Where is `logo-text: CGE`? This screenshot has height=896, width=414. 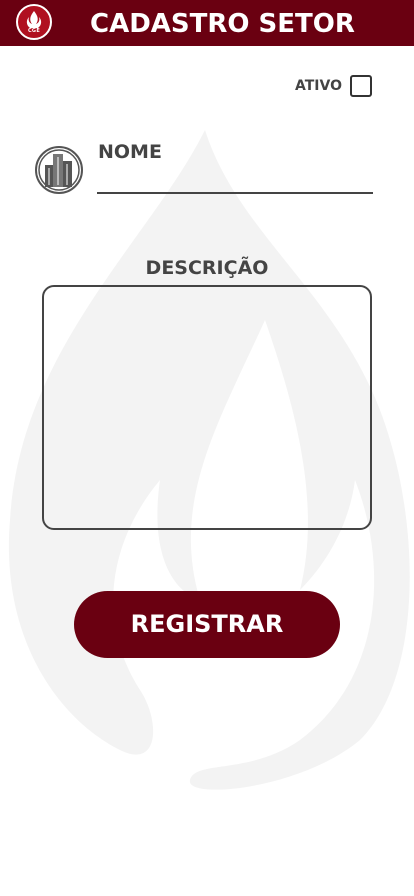
logo-text: CGE is located at coordinates (34, 31).